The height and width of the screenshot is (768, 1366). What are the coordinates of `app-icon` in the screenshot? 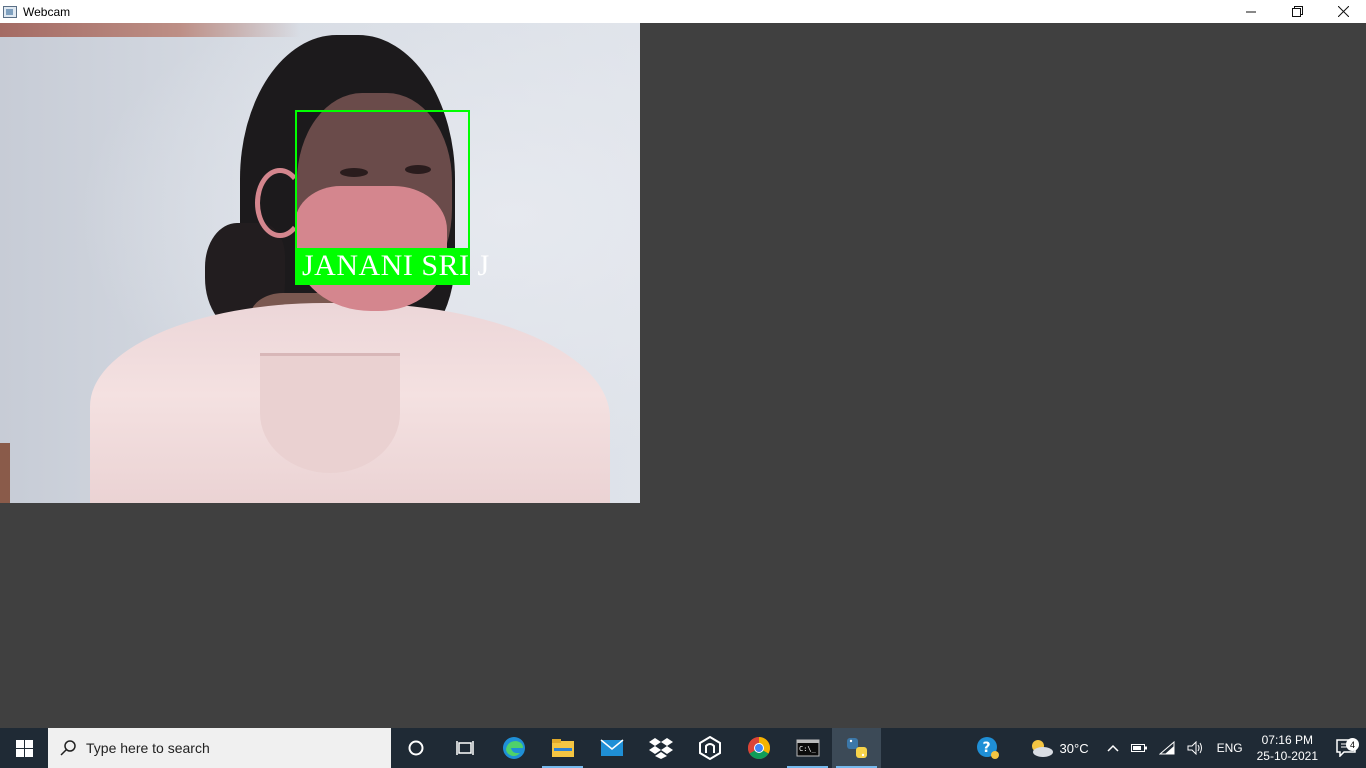 It's located at (709, 748).